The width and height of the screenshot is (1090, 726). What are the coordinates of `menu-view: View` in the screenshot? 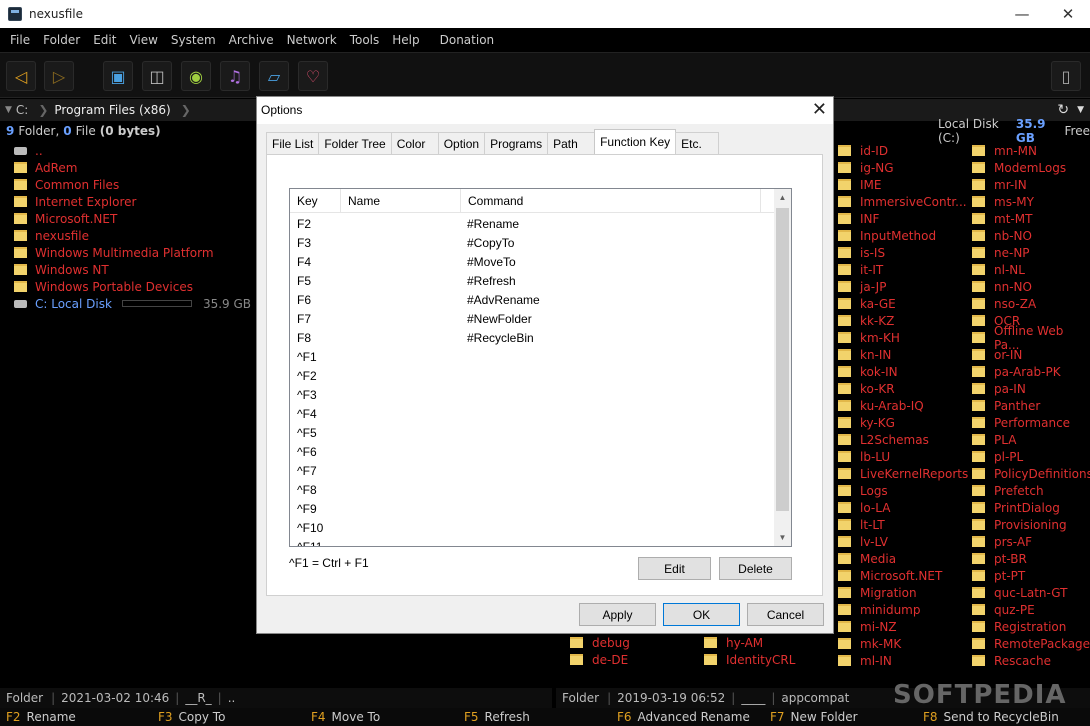 It's located at (143, 40).